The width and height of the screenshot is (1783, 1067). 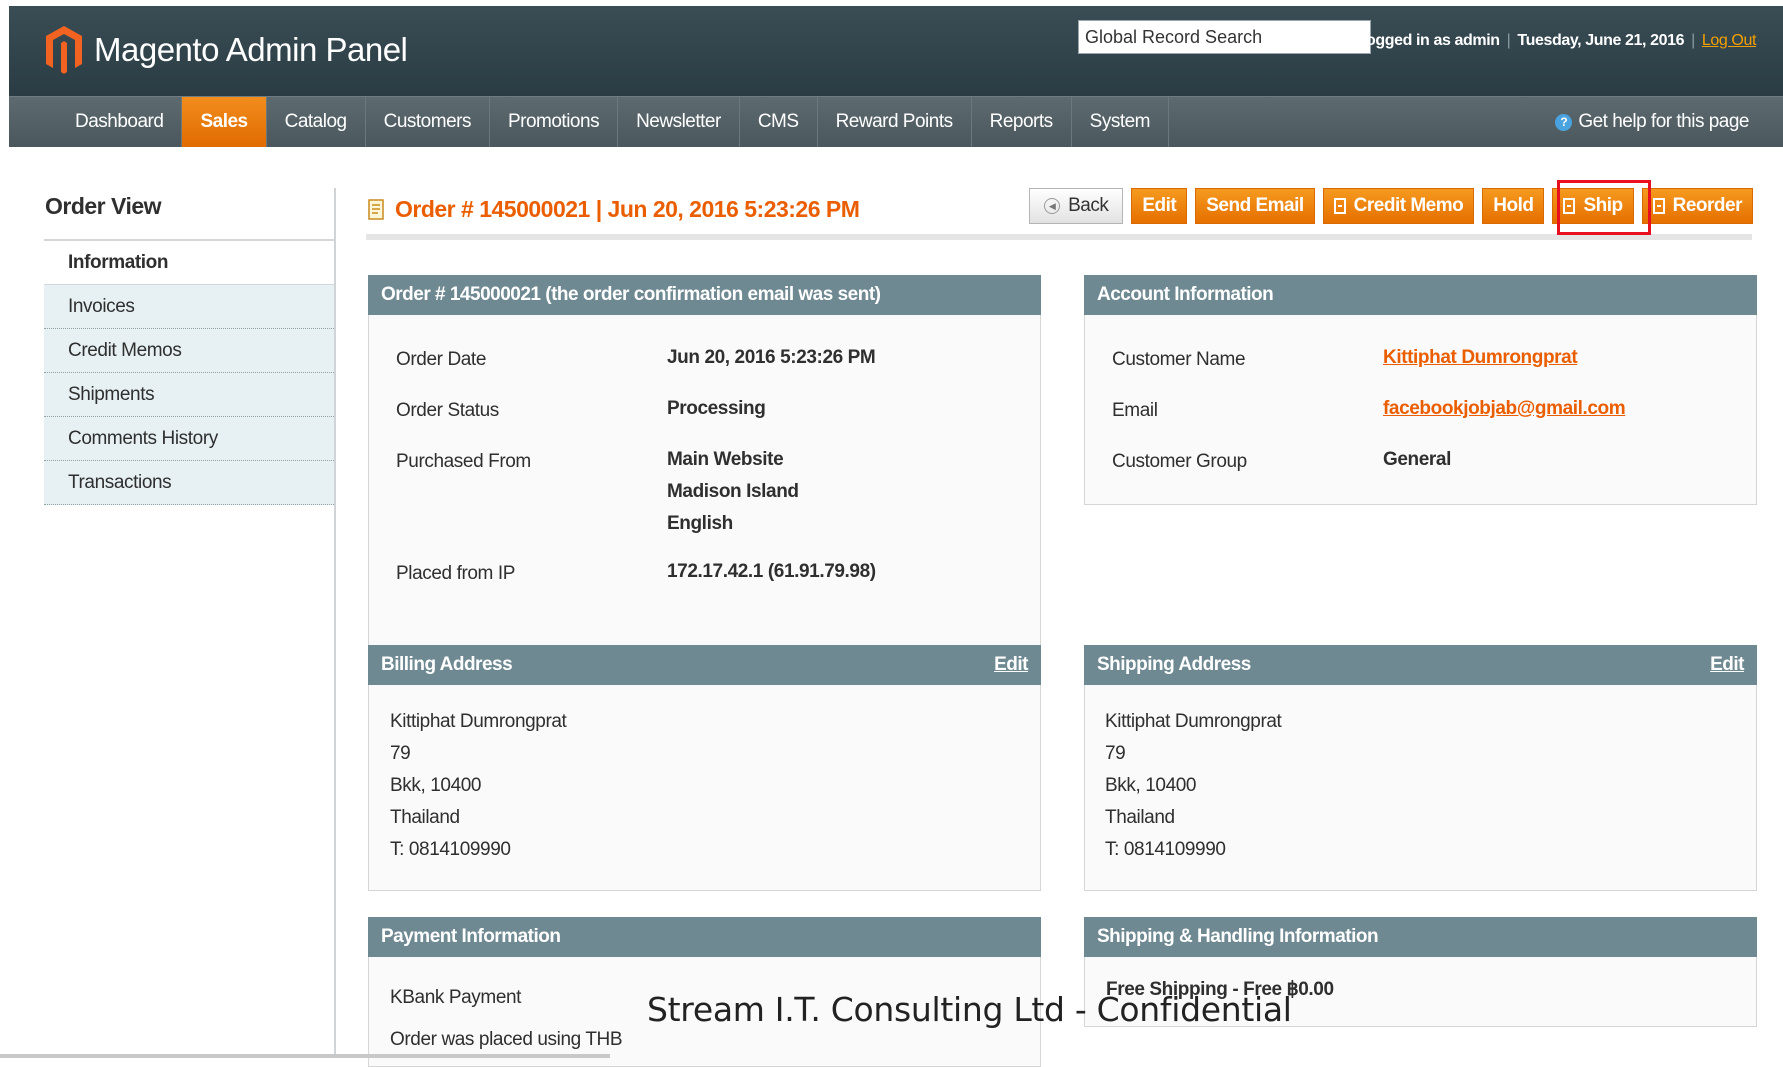 What do you see at coordinates (1601, 40) in the screenshot?
I see `current-date: Tuesday, June 21, 2016` at bounding box center [1601, 40].